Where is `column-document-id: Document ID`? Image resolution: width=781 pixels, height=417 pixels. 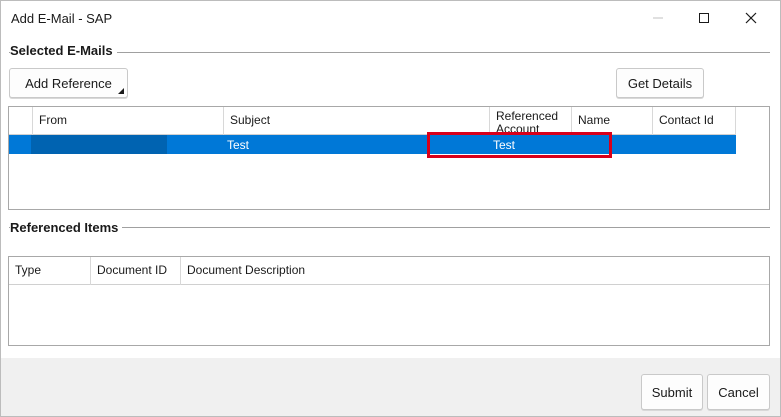 column-document-id: Document ID is located at coordinates (136, 271).